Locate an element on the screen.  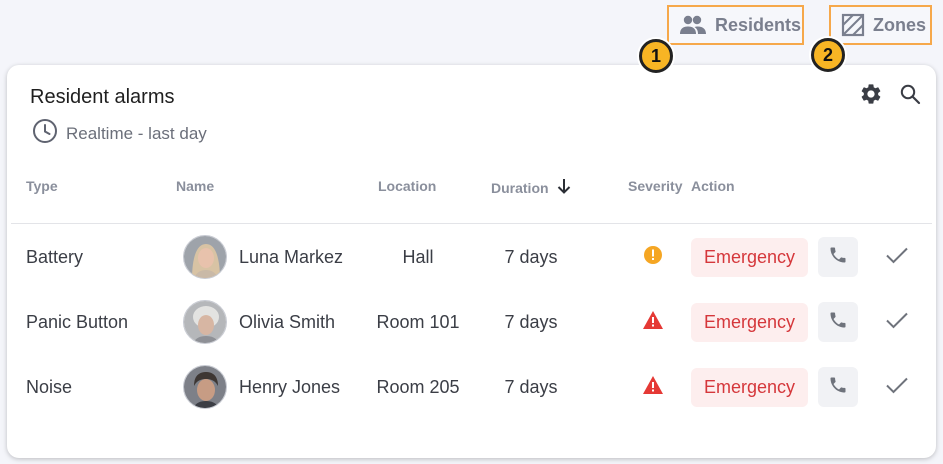
card-title: Resident alarms is located at coordinates (102, 97).